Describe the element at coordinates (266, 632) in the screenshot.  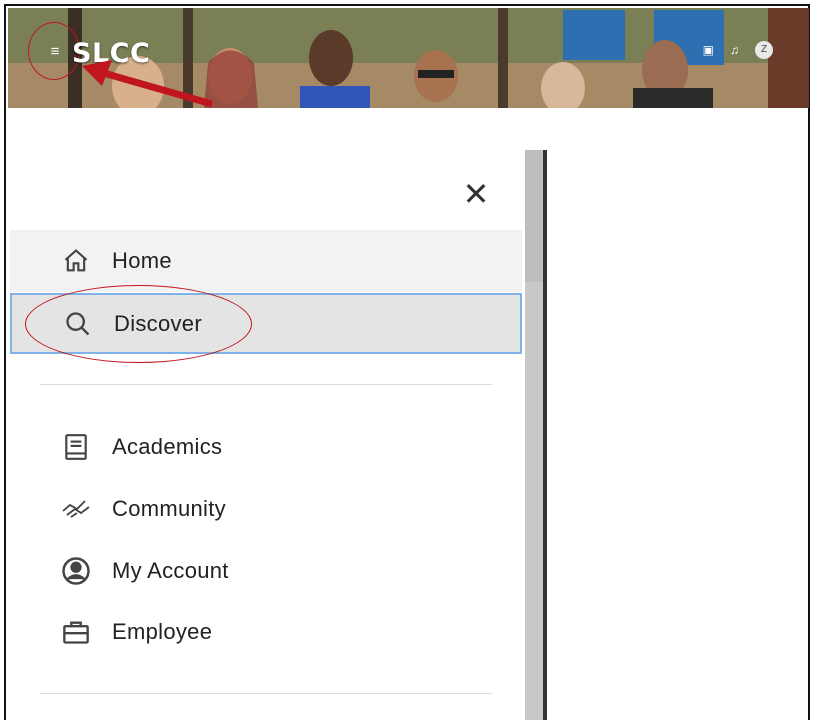
I see `menu-item-employee: Employee` at that location.